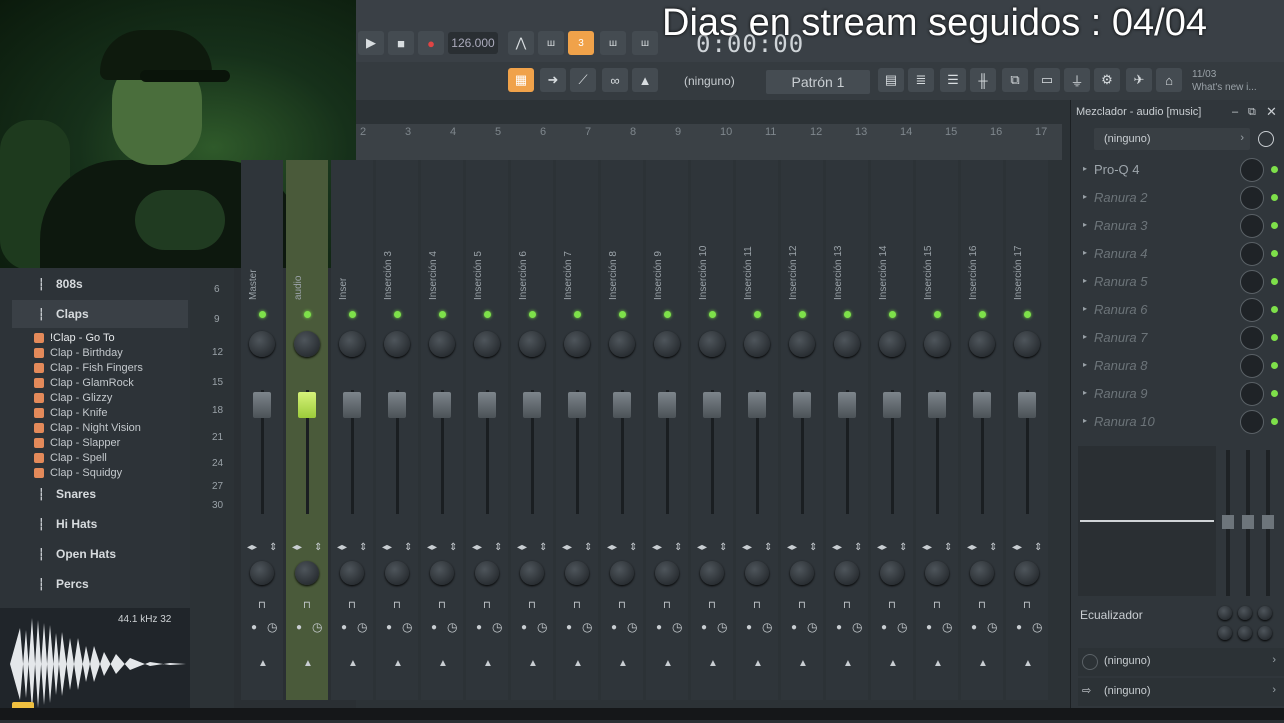  What do you see at coordinates (70, 457) in the screenshot?
I see `list-item: Clap - Spell` at bounding box center [70, 457].